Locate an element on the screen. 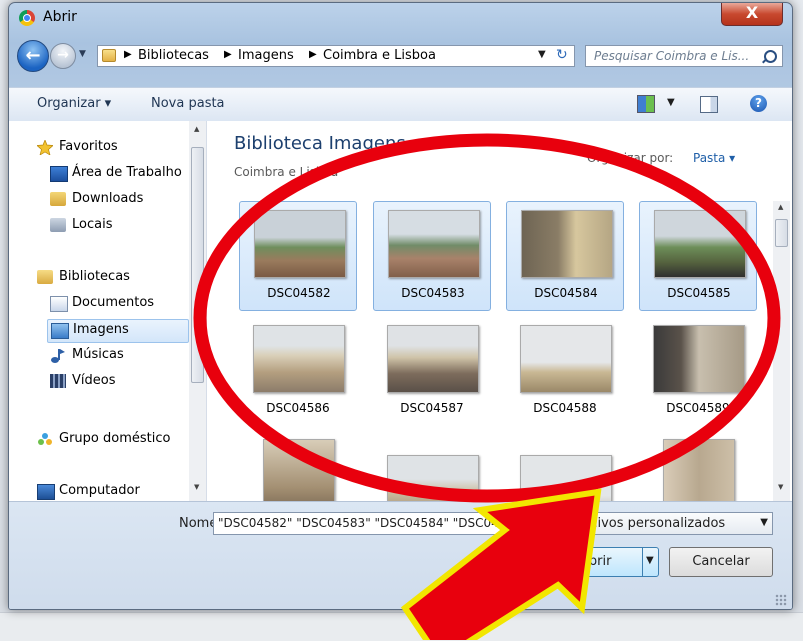  file-thumbnail: DSC04584 is located at coordinates (565, 256).